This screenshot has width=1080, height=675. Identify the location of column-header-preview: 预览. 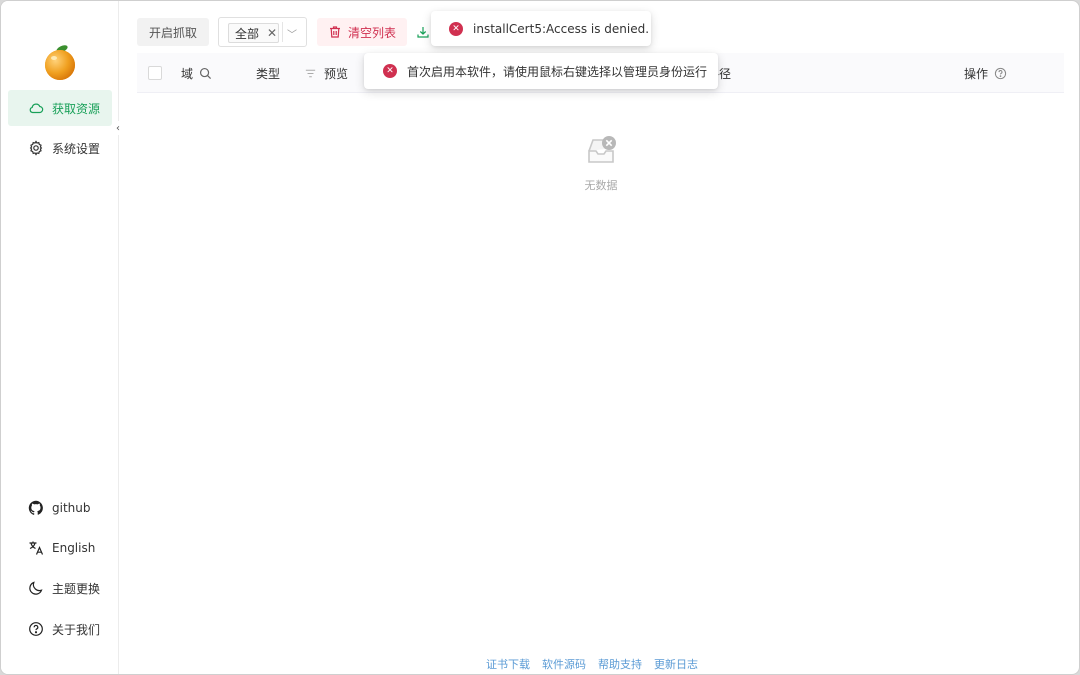
(336, 73).